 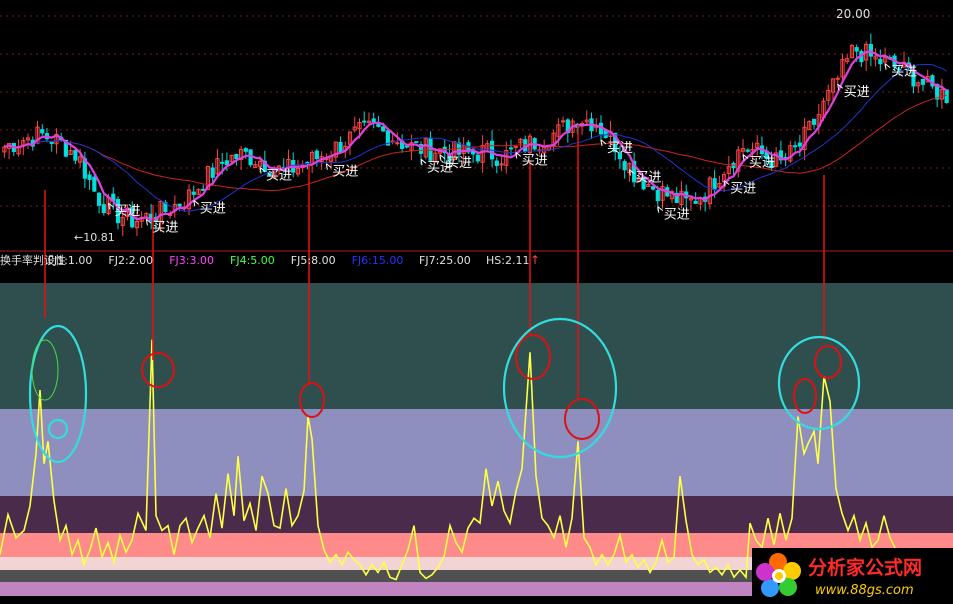 What do you see at coordinates (864, 590) in the screenshot?
I see `watermark-url: www.88gs.com` at bounding box center [864, 590].